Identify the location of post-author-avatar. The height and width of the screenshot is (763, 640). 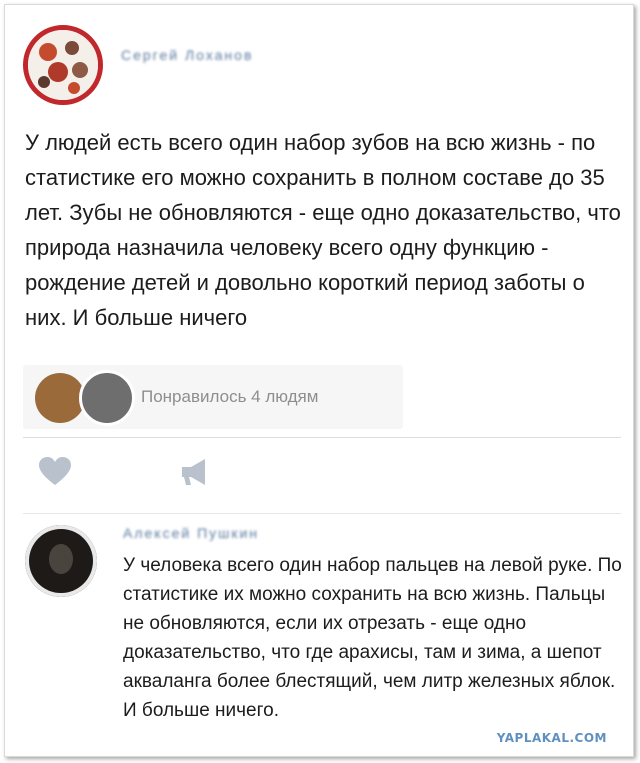
(63, 65).